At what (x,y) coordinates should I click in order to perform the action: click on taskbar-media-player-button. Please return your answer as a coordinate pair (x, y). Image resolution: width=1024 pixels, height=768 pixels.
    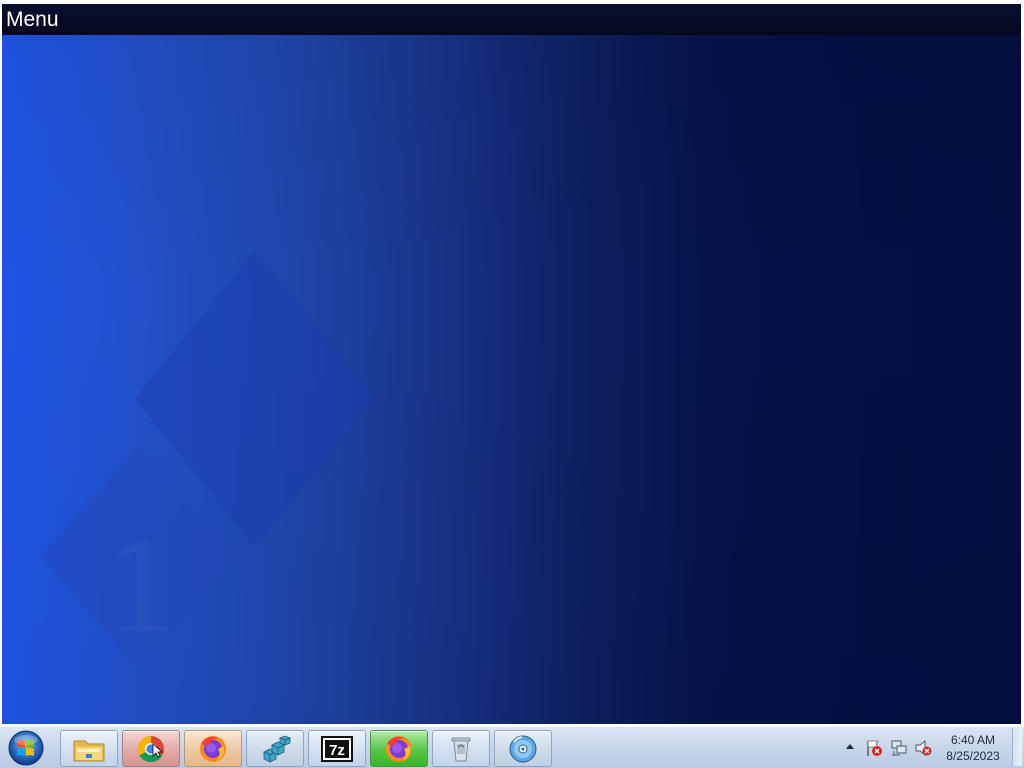
    Looking at the image, I should click on (523, 748).